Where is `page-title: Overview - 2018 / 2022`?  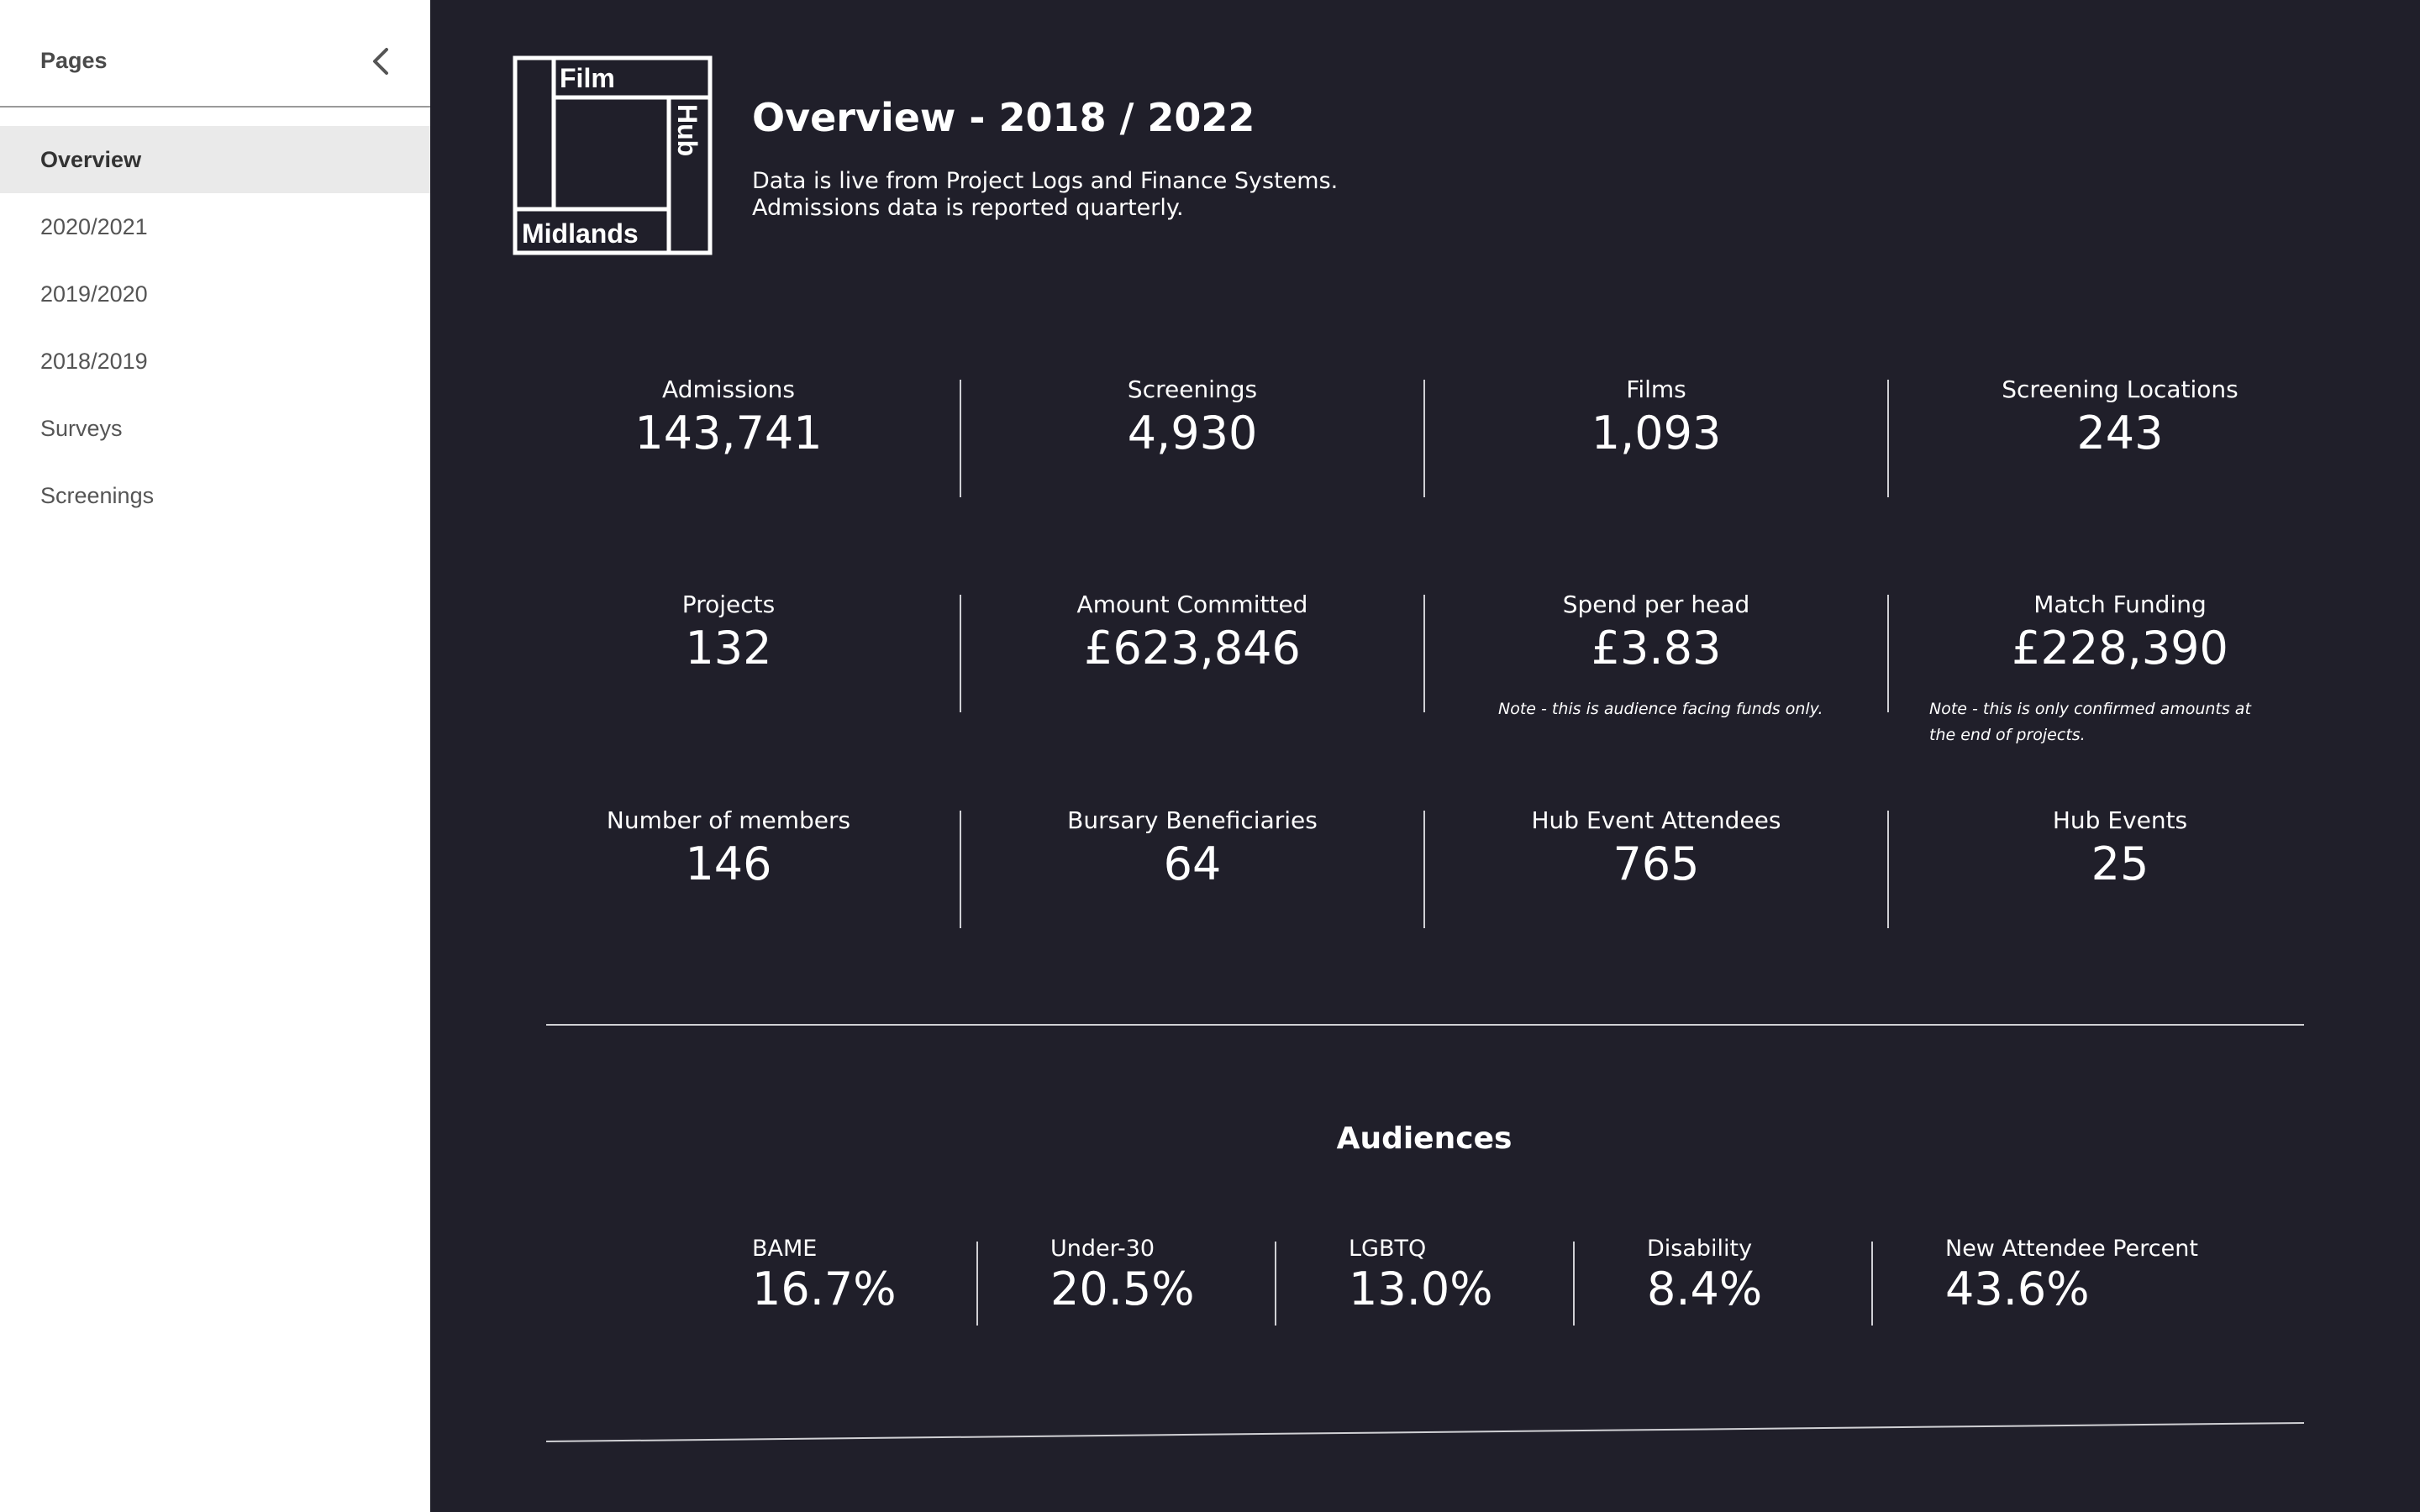
page-title: Overview - 2018 / 2022 is located at coordinates (1003, 117).